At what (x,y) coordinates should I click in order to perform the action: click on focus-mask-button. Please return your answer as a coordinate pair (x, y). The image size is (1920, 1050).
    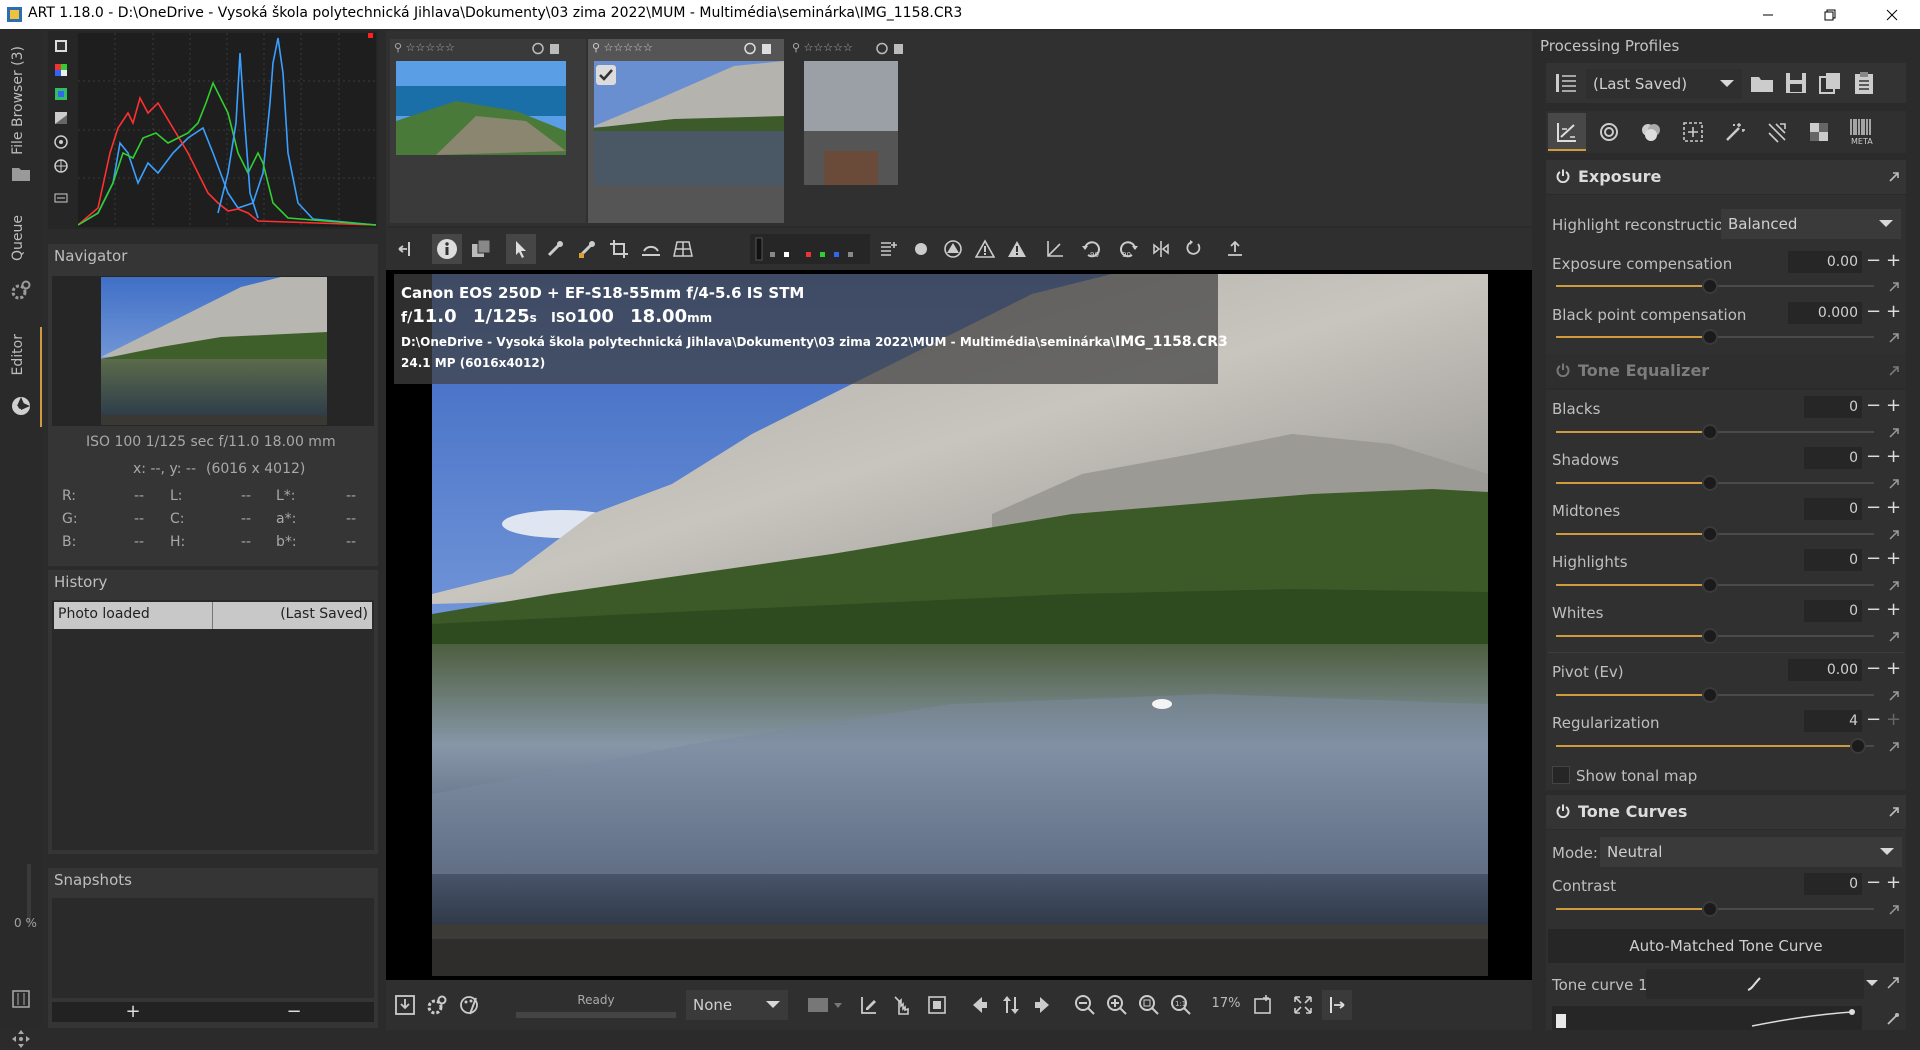
    Looking at the image, I should click on (921, 249).